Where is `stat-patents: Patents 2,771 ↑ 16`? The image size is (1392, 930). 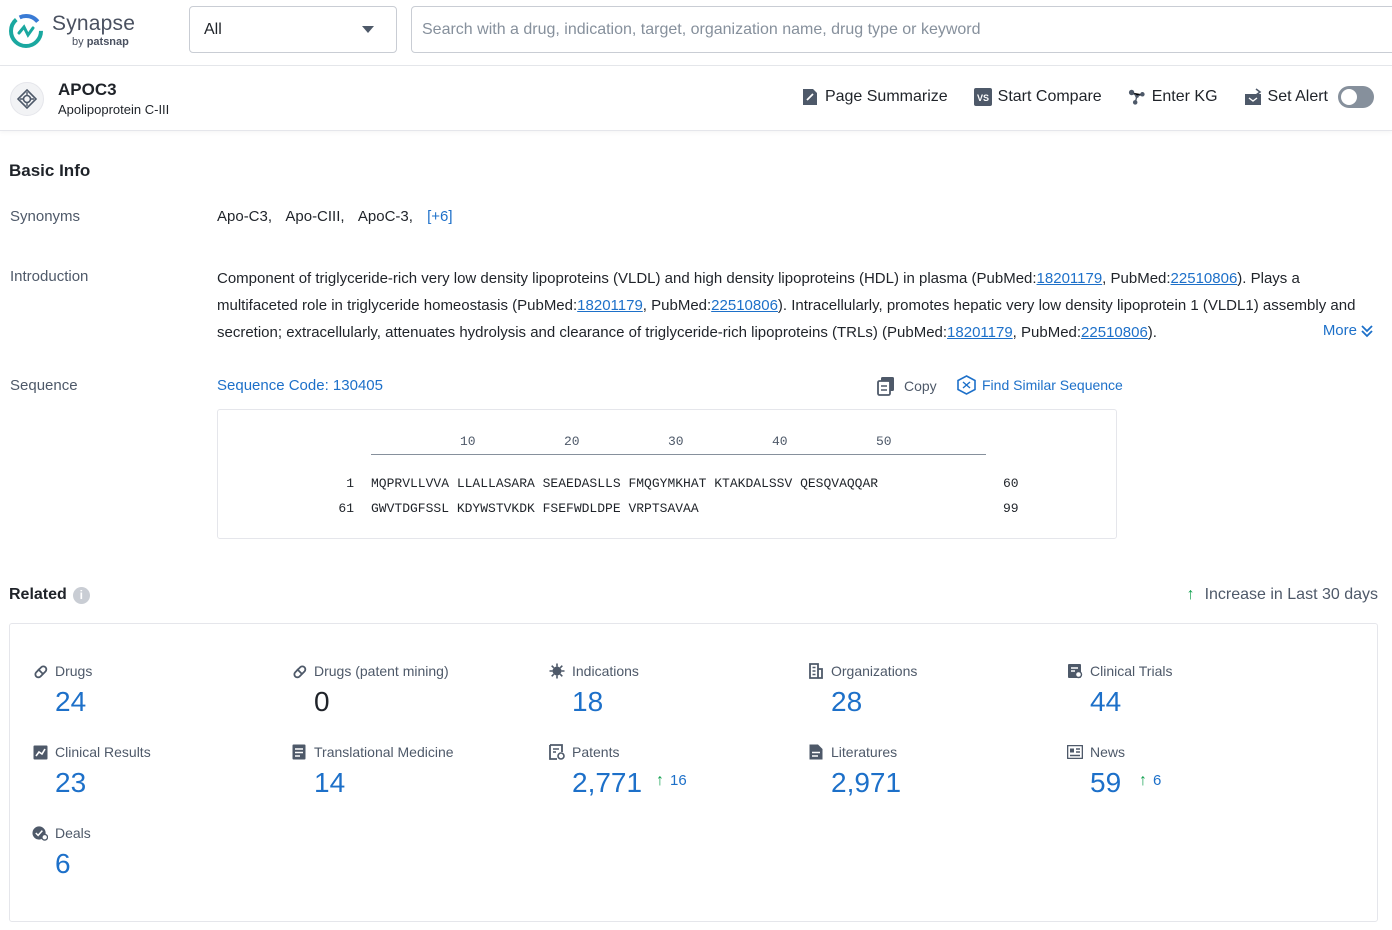 stat-patents: Patents 2,771 ↑ 16 is located at coordinates (669, 779).